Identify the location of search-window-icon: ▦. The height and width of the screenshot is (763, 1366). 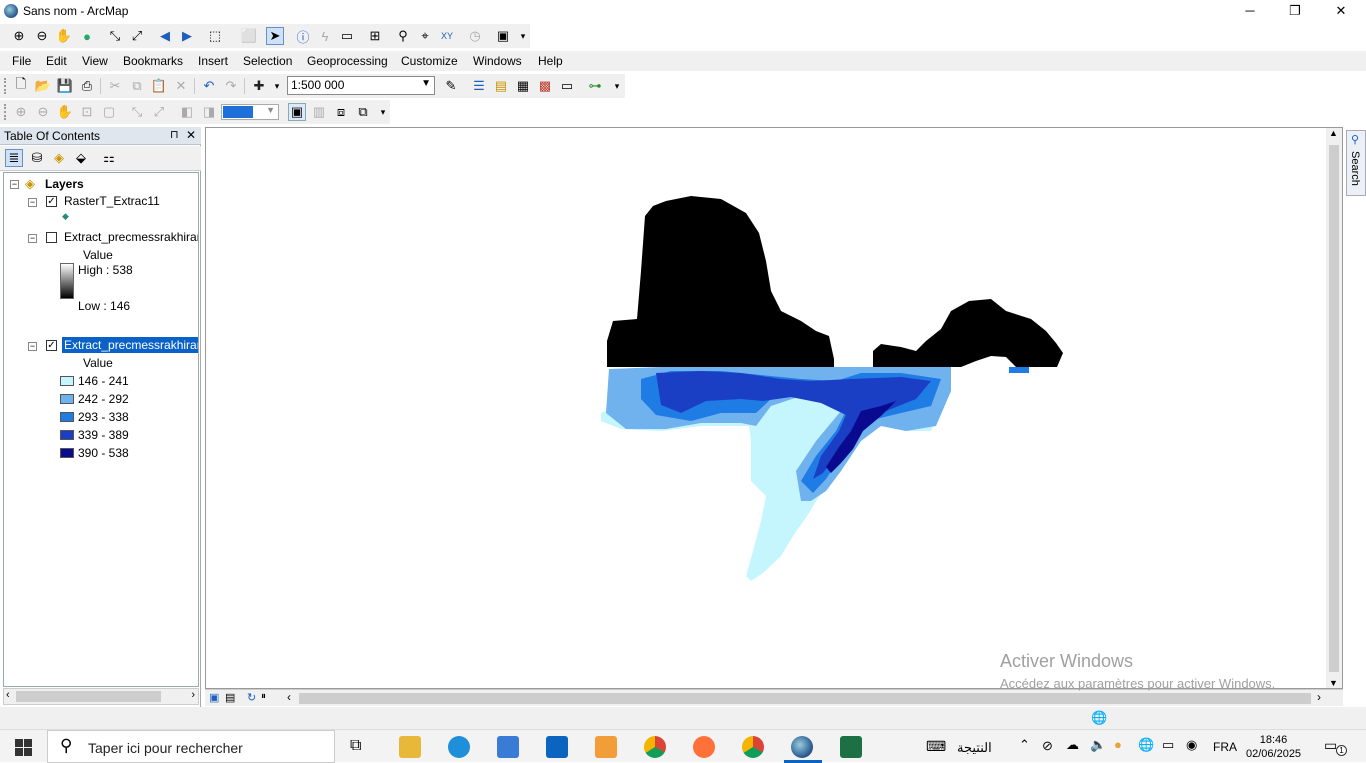
(523, 86).